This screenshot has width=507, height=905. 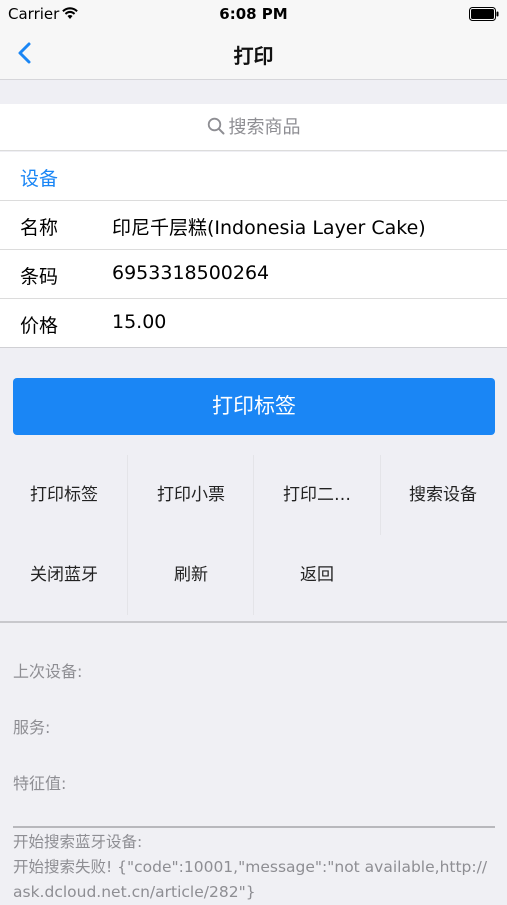 I want to click on action-close-bluetooth: 关闭蓝牙, so click(x=64, y=575).